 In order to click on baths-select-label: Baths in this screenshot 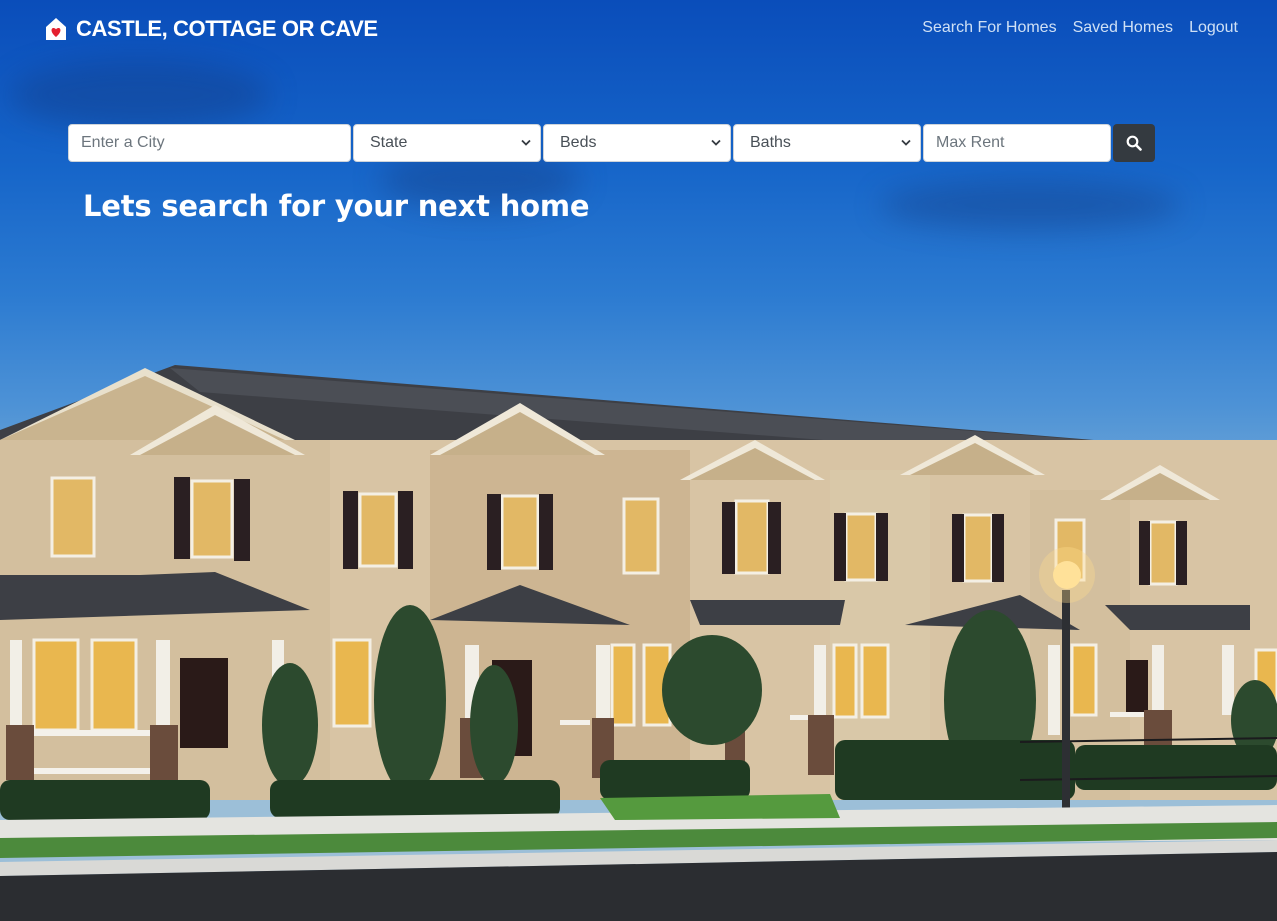, I will do `click(770, 142)`.